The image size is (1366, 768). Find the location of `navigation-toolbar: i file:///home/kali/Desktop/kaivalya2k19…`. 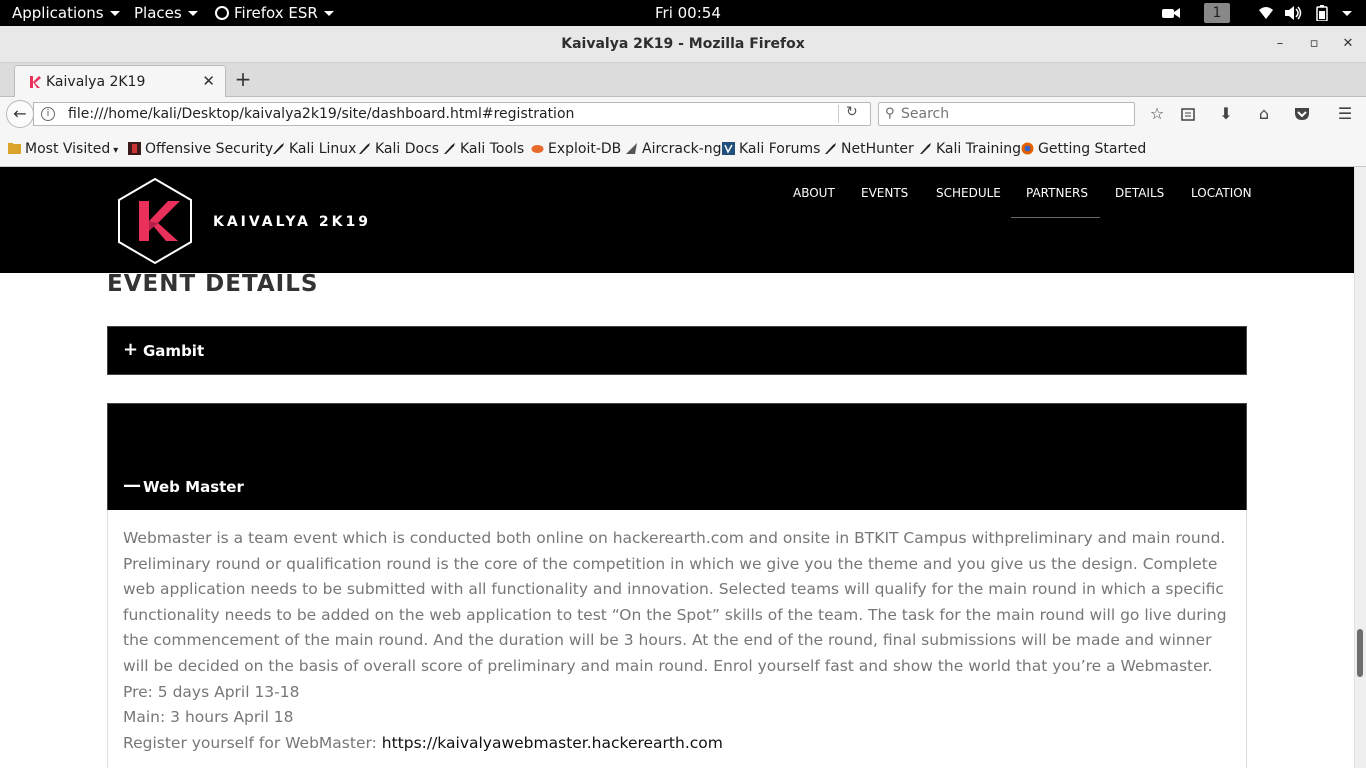

navigation-toolbar: i file:///home/kali/Desktop/kaivalya2k19… is located at coordinates (683, 114).